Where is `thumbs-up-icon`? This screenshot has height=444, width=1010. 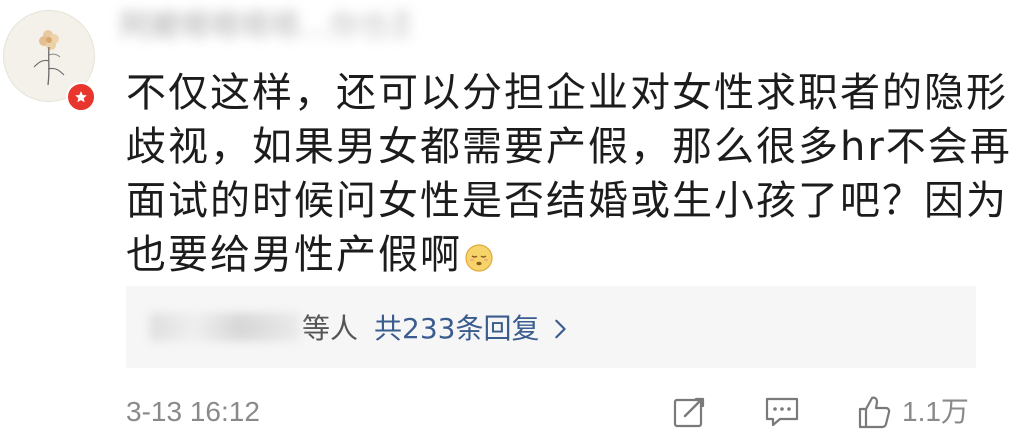 thumbs-up-icon is located at coordinates (874, 412).